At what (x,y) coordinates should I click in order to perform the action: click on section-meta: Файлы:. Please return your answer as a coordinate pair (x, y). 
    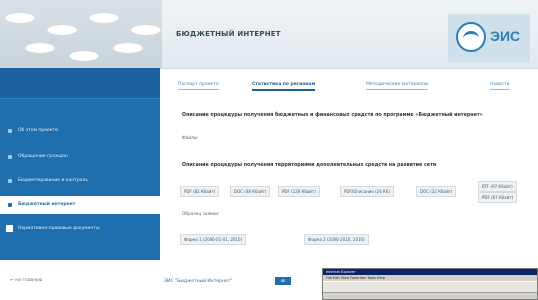
    Looking at the image, I should click on (190, 138).